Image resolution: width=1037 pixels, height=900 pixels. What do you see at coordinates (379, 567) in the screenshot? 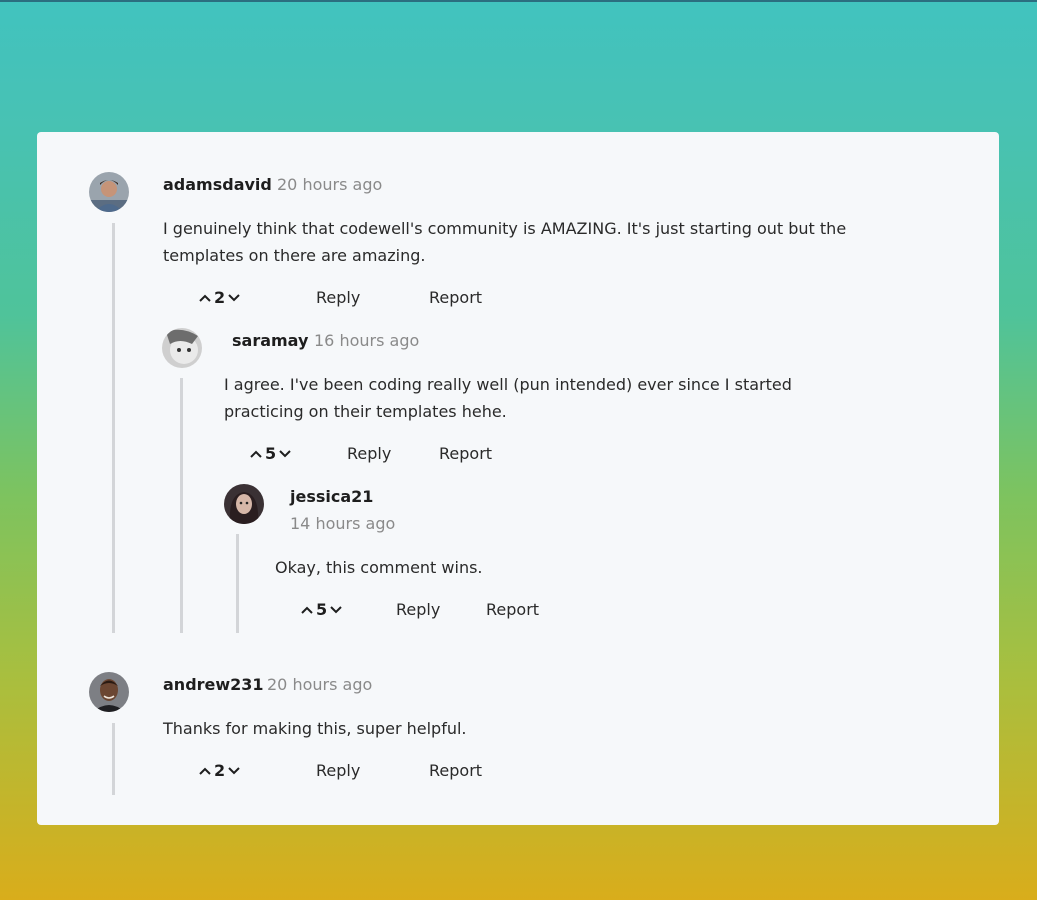
I see `comment-text: Okay, this comment wins.` at bounding box center [379, 567].